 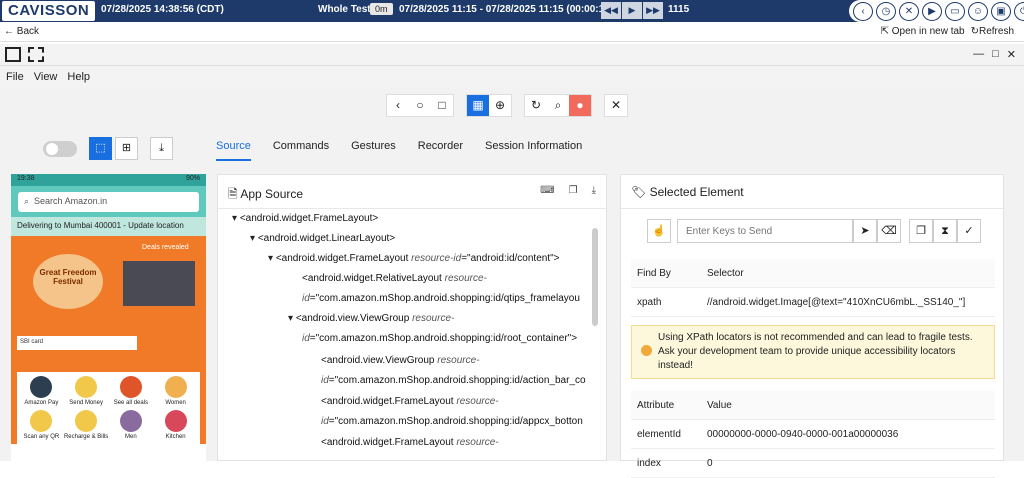 I want to click on menu-view: View, so click(x=46, y=77).